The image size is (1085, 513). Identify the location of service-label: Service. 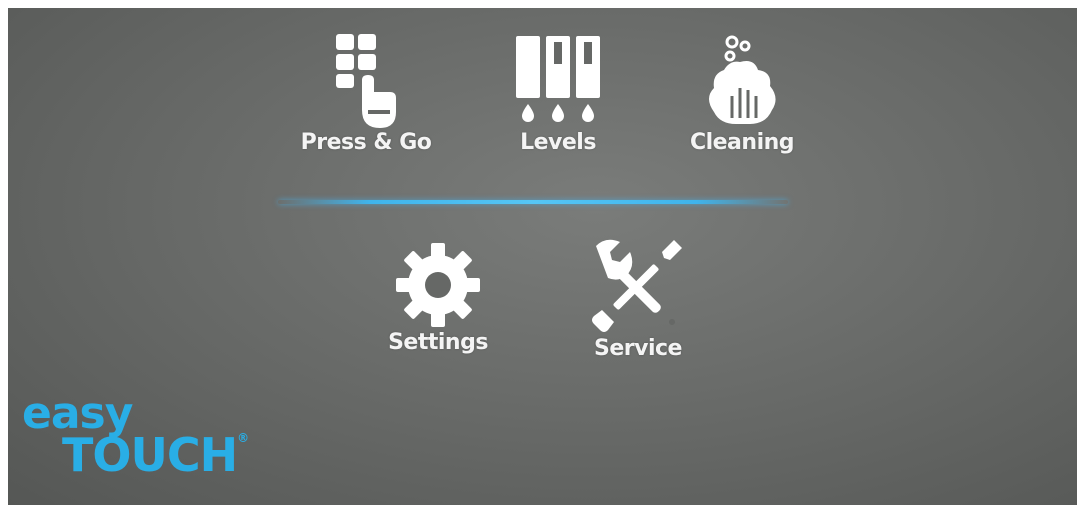
(638, 348).